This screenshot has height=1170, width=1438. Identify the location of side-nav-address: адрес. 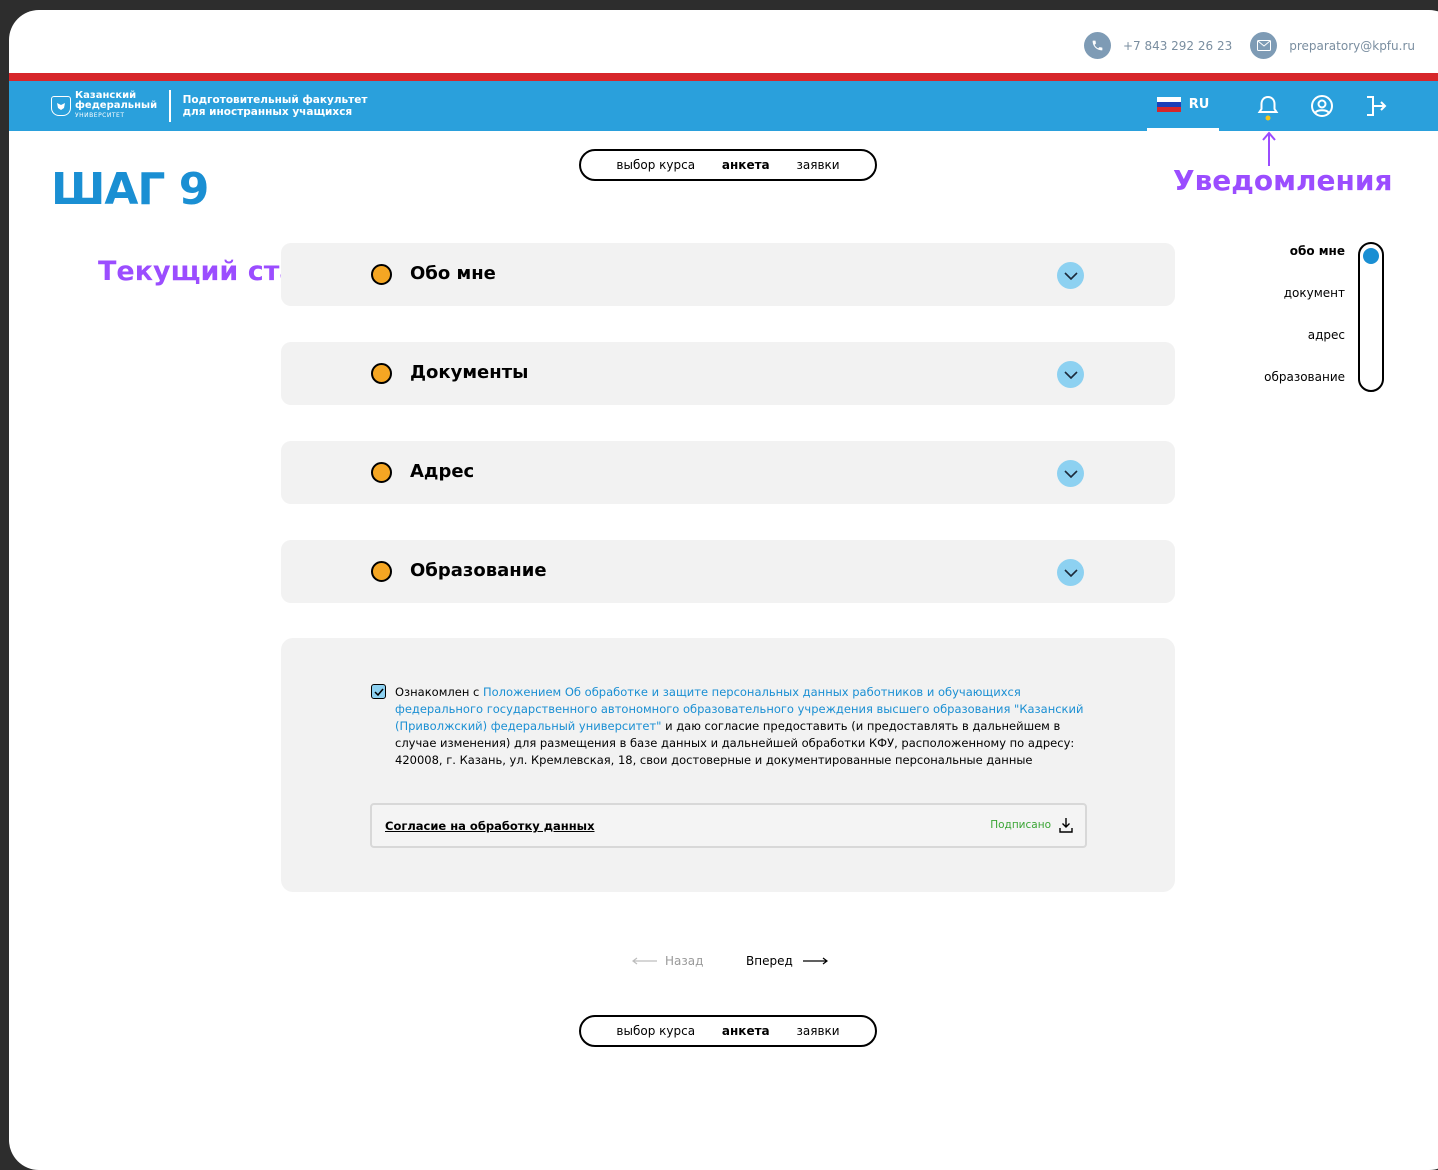
(1297, 335).